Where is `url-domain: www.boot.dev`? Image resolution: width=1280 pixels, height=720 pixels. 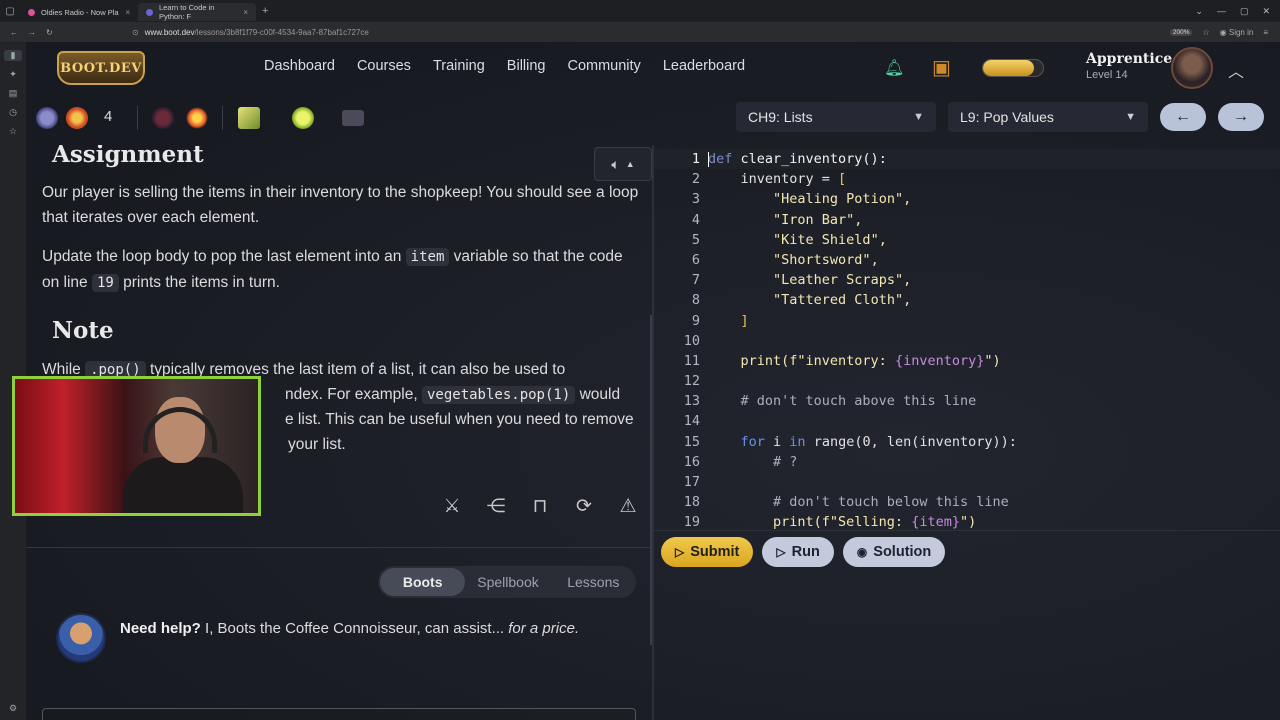 url-domain: www.boot.dev is located at coordinates (169, 32).